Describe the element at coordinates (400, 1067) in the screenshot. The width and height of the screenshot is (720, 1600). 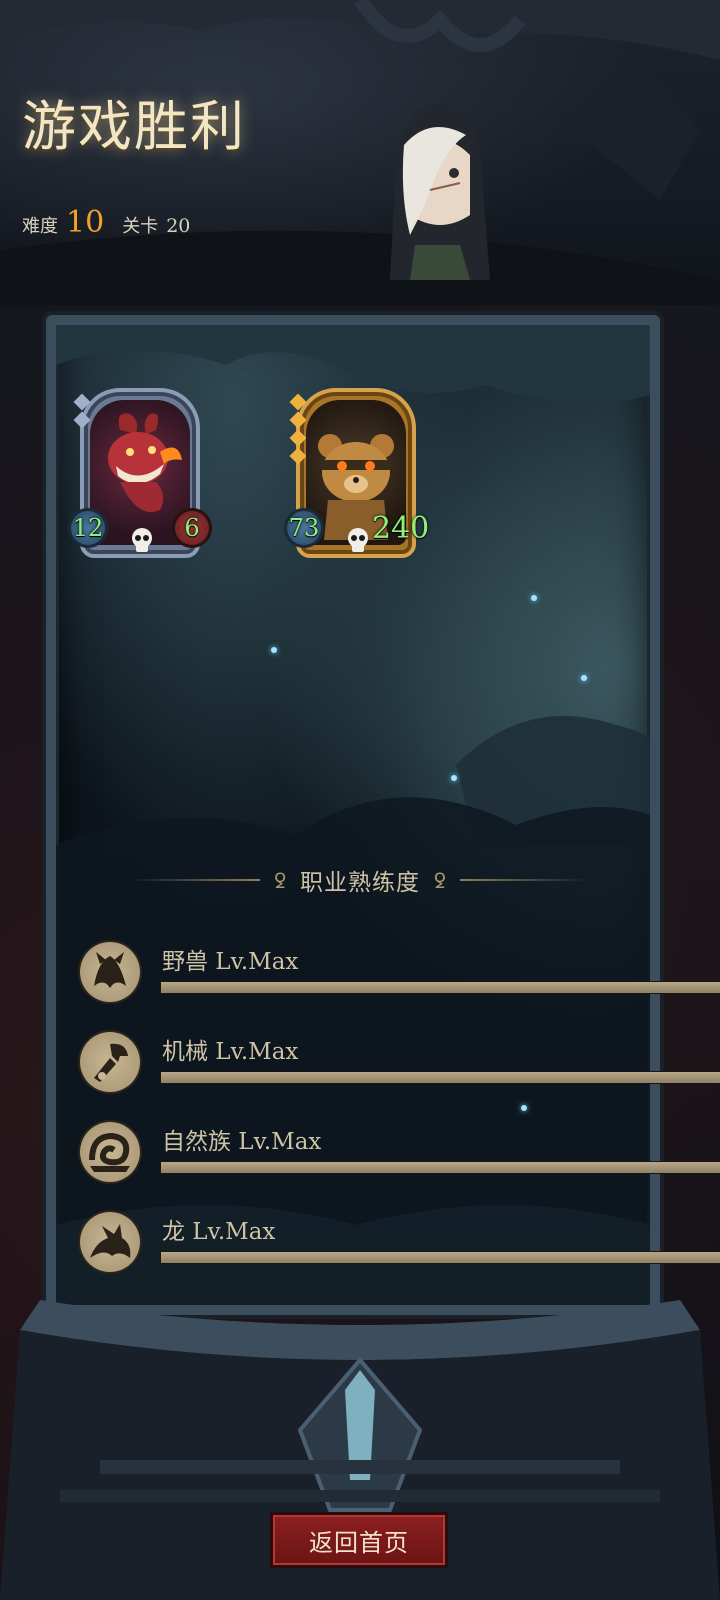
I see `proficiency-row-mech: 机械 Lv.Max` at that location.